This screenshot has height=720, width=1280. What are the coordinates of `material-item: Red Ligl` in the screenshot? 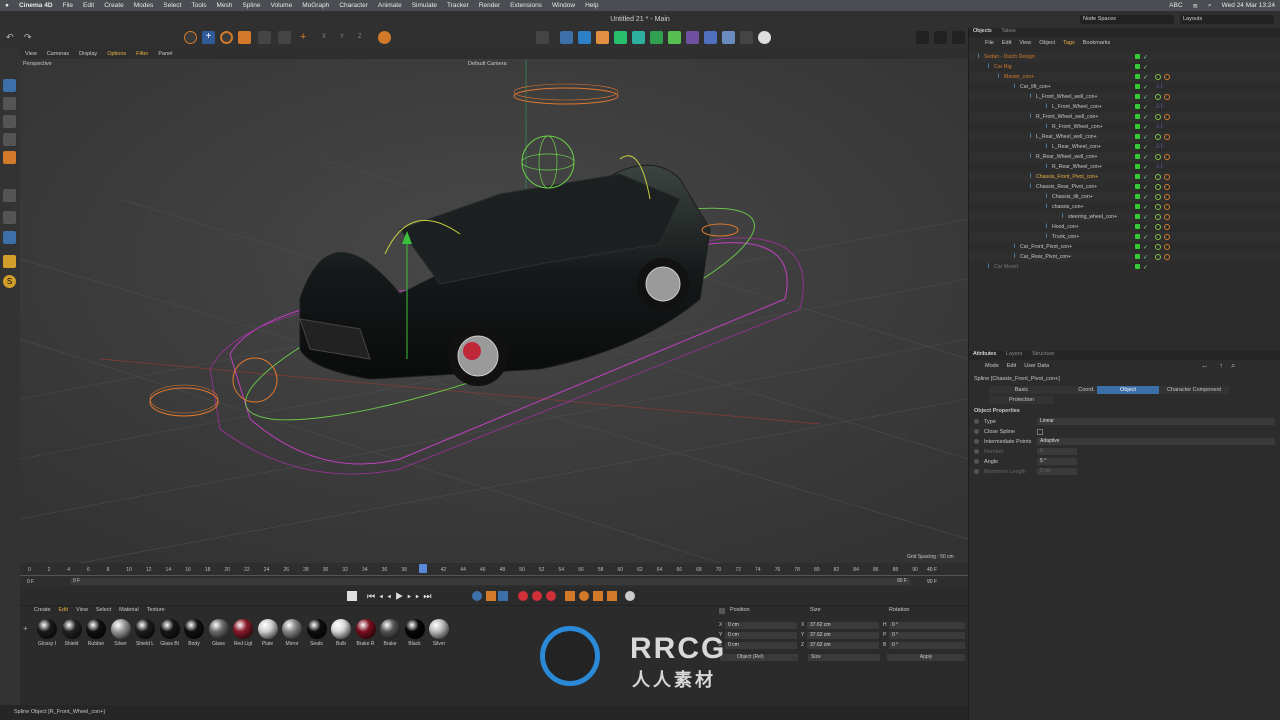 It's located at (243, 633).